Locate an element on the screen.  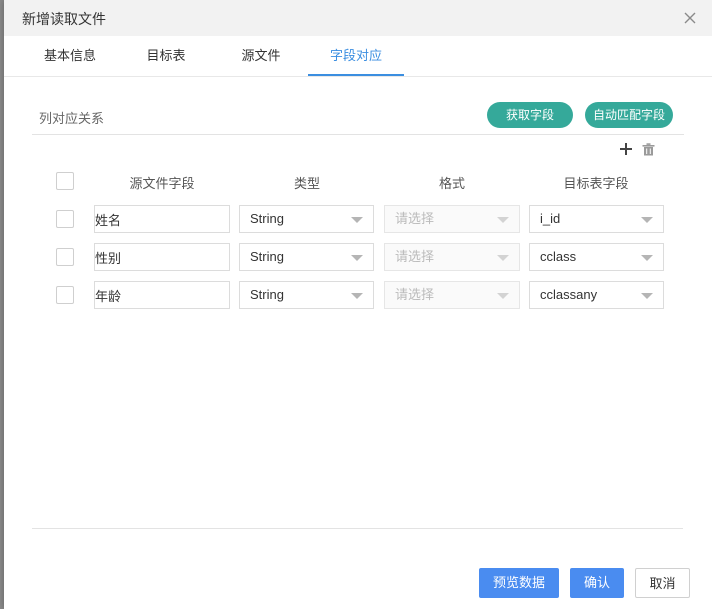
dialog-title: 新增读取文件 is located at coordinates (64, 19).